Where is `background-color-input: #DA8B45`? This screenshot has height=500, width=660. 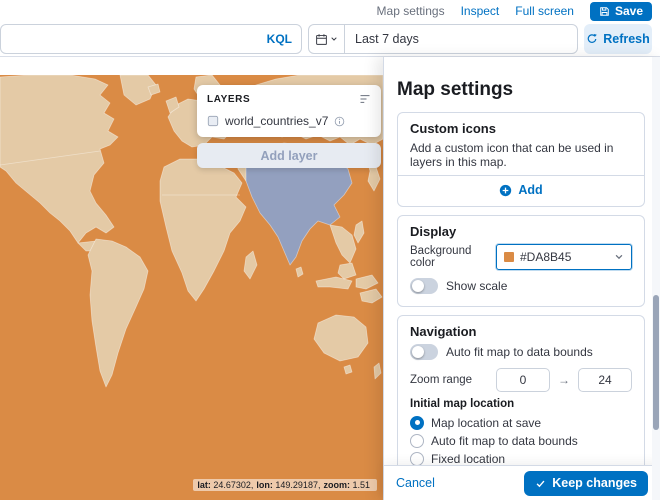
background-color-input: #DA8B45 is located at coordinates (564, 257).